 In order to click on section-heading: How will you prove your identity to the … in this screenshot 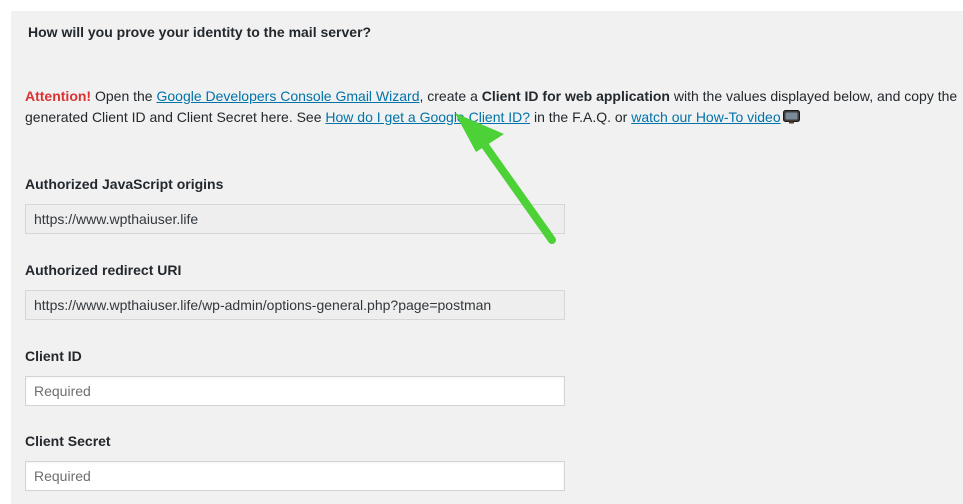, I will do `click(200, 32)`.